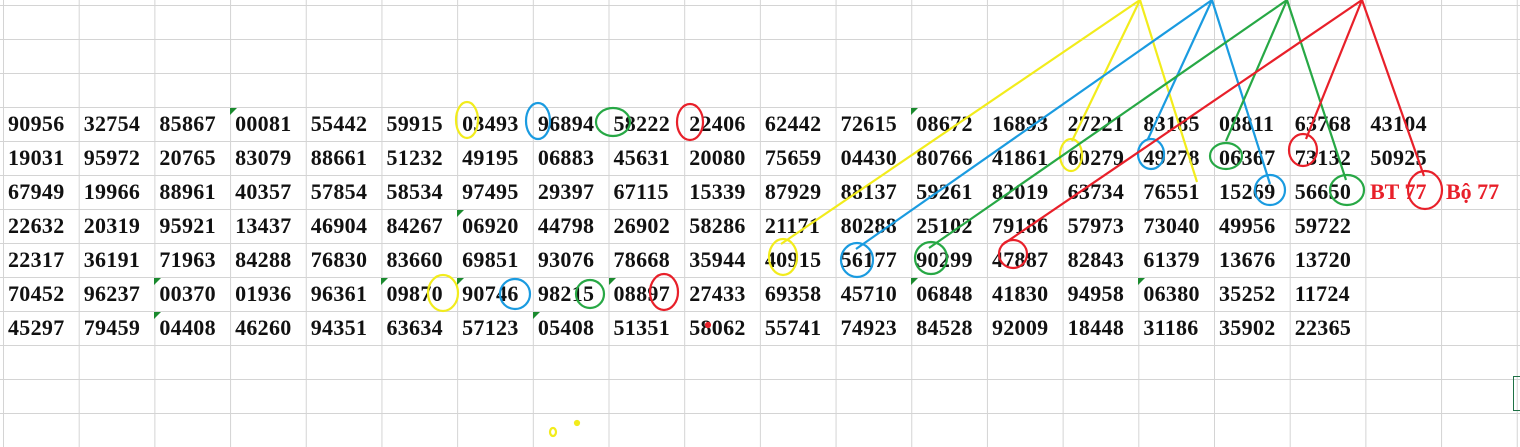 The image size is (1520, 447). What do you see at coordinates (197, 158) in the screenshot?
I see `table-cell: 20765` at bounding box center [197, 158].